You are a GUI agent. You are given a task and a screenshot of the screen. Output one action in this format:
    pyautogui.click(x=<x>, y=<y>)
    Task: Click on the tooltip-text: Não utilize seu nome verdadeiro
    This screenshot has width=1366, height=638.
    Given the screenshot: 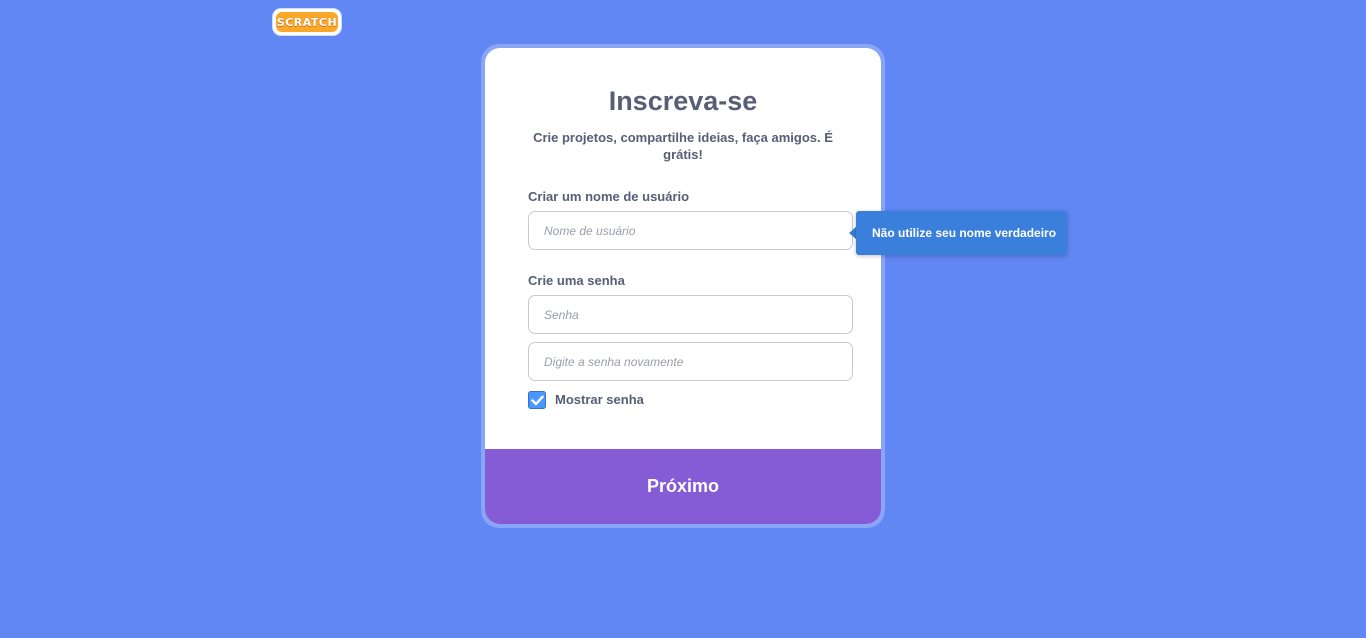 What is the action you would take?
    pyautogui.click(x=964, y=233)
    